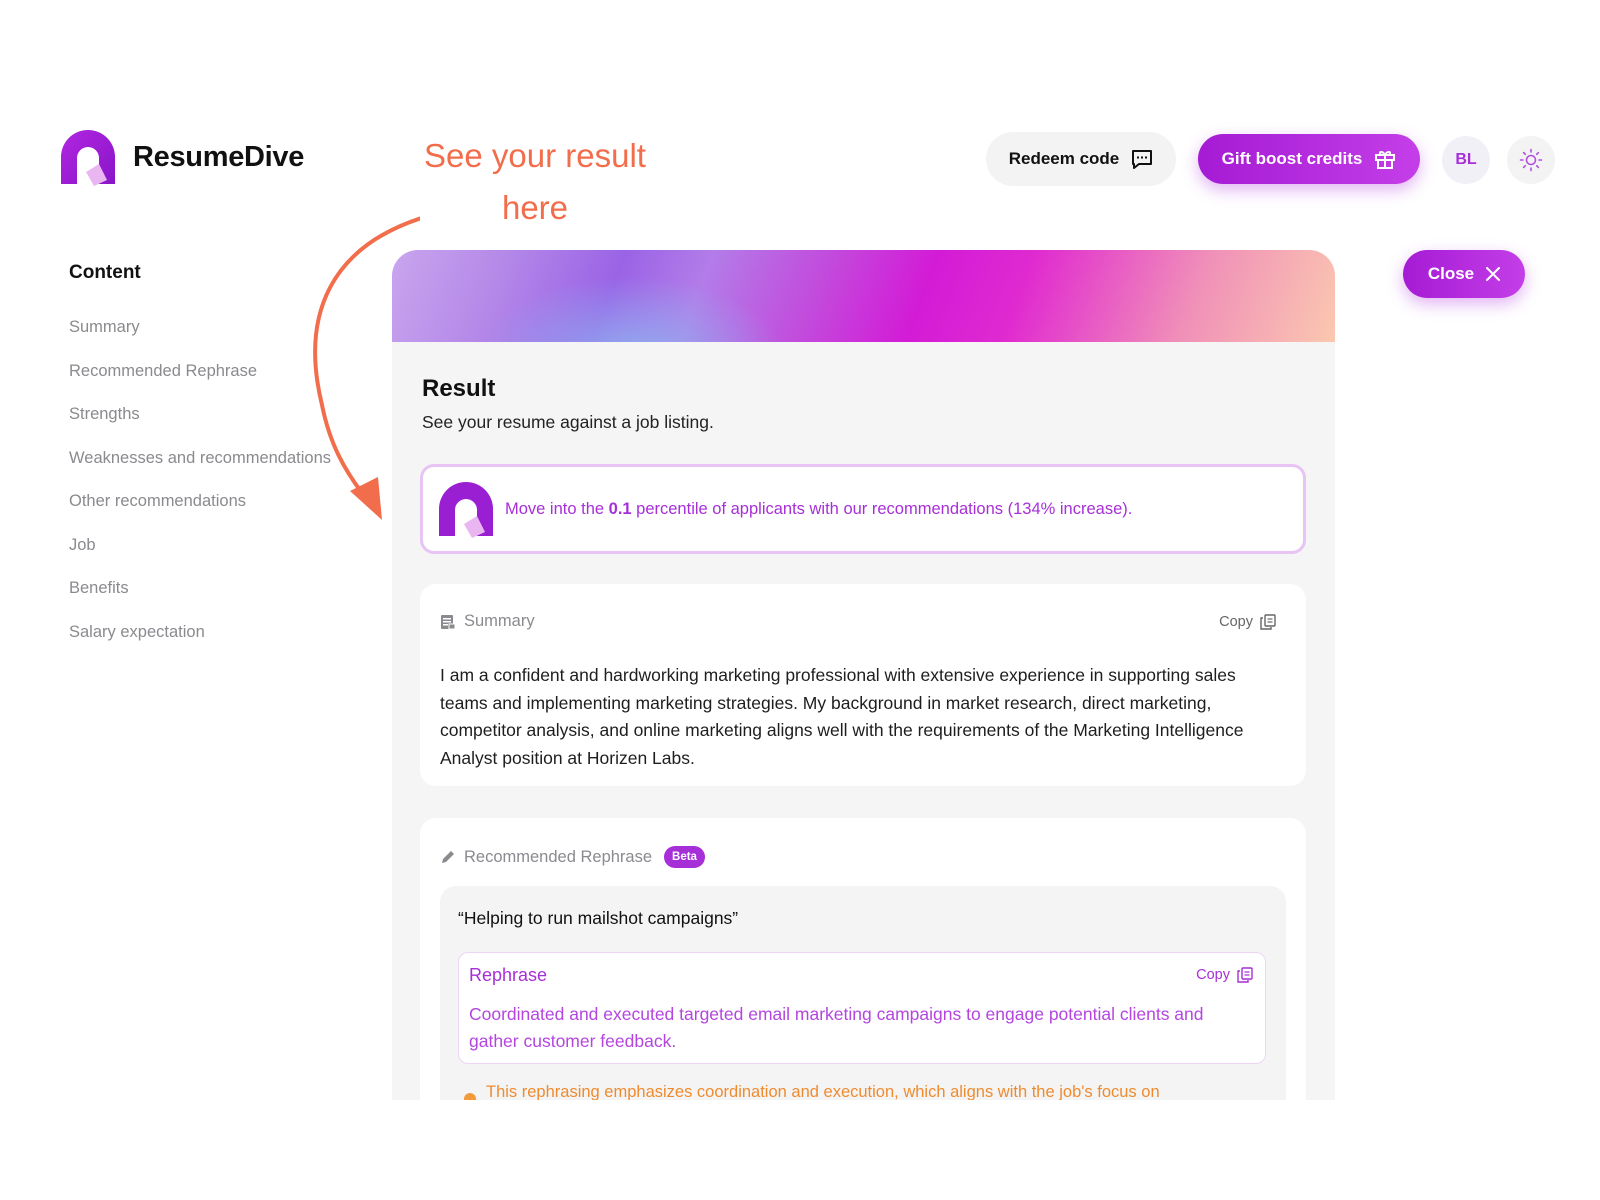  Describe the element at coordinates (219, 339) in the screenshot. I see `sidebar-item-summary: Summary` at that location.